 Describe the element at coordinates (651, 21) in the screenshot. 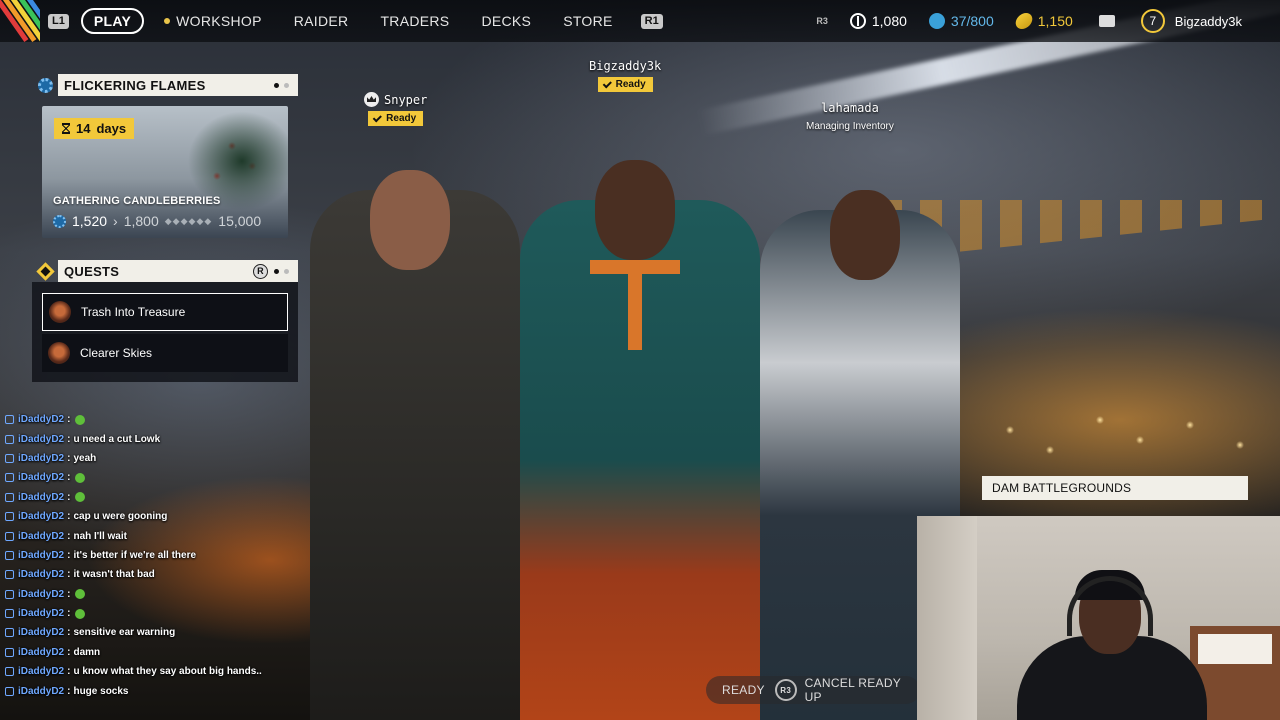

I see `r1-button-hint: R1` at that location.